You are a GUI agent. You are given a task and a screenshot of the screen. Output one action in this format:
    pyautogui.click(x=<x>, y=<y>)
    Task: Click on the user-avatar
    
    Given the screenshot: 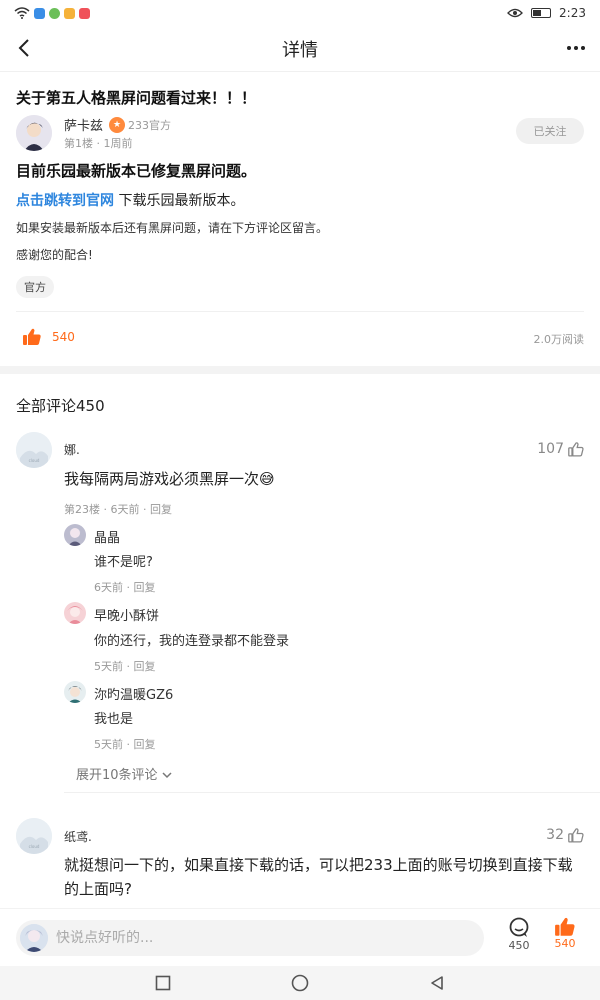 What is the action you would take?
    pyautogui.click(x=34, y=938)
    